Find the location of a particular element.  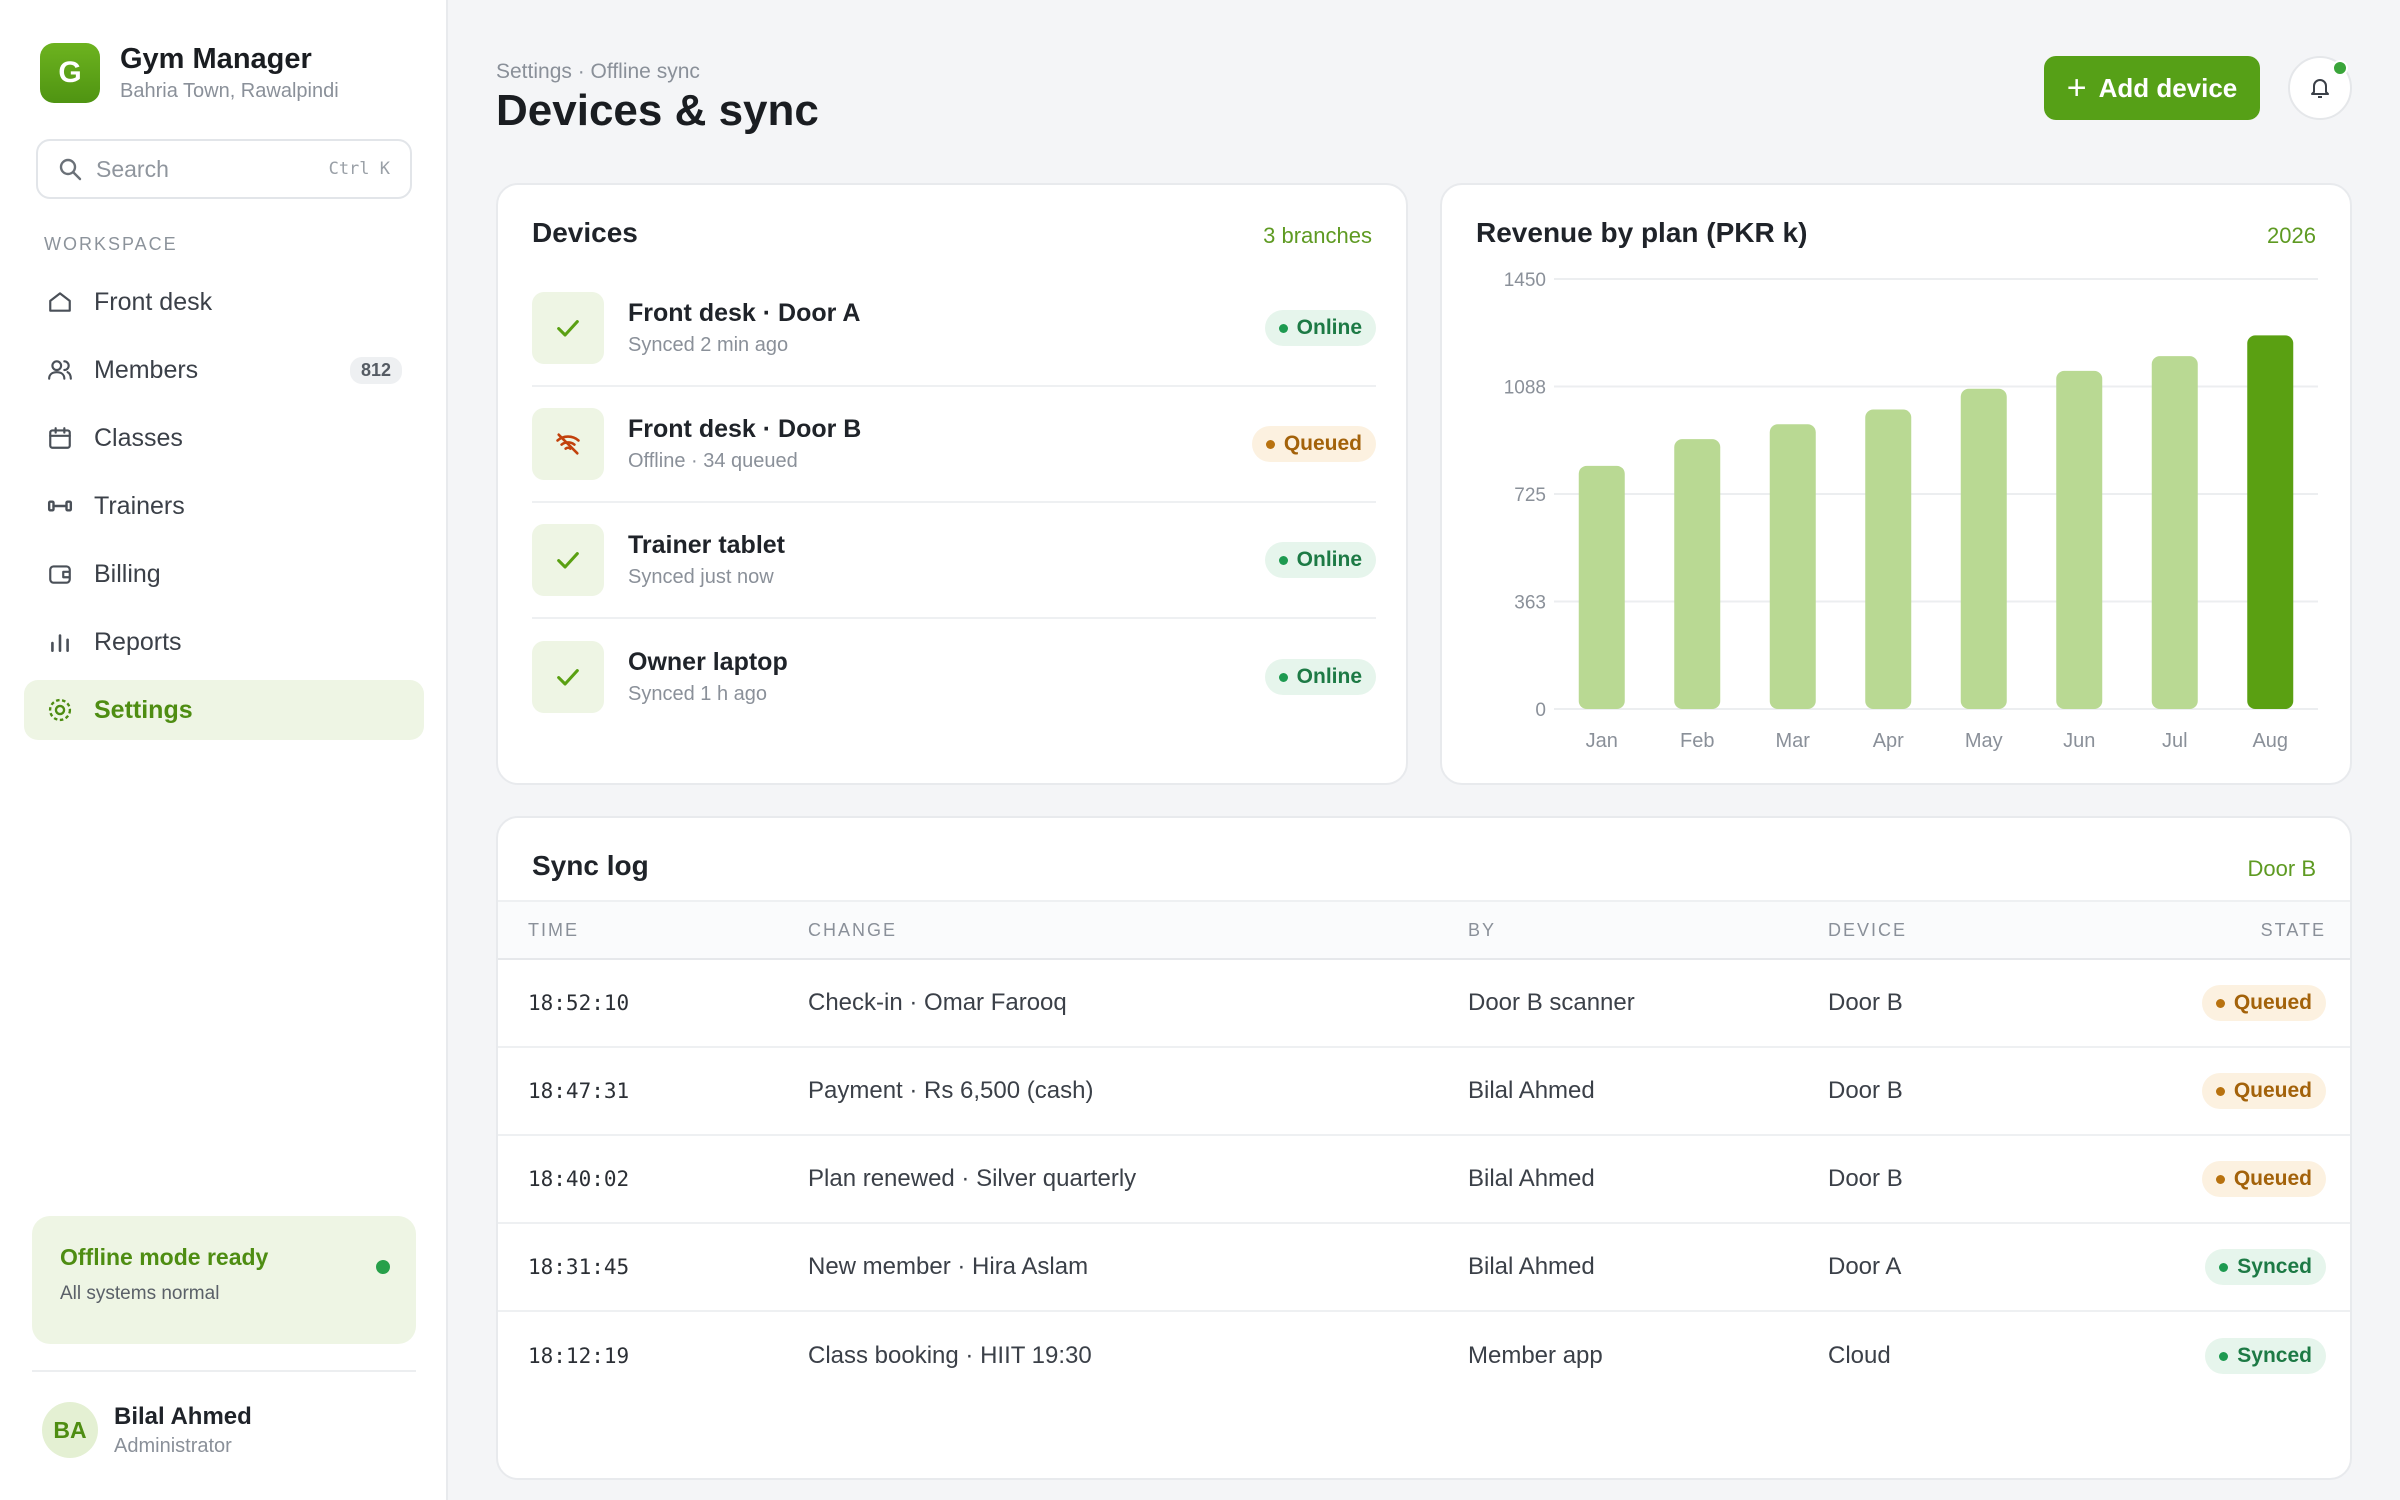

device-name: Owner laptop is located at coordinates (708, 662).